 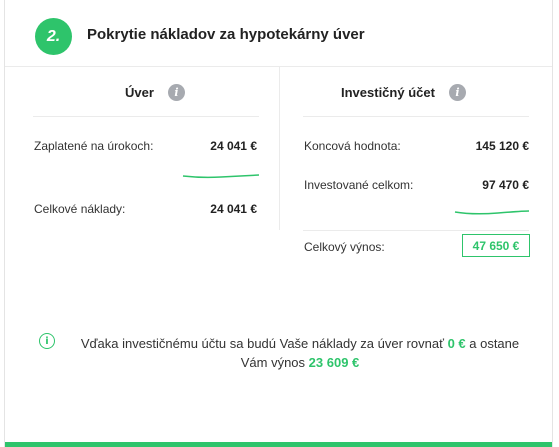 I want to click on total-cost-value: 24 041 €, so click(x=233, y=209).